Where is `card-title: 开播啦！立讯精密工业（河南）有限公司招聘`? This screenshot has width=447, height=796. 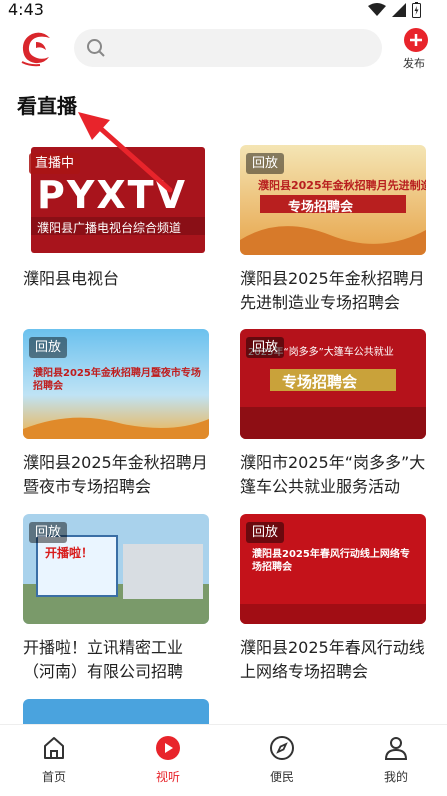
card-title: 开播啦！立讯精密工业（河南）有限公司招聘 is located at coordinates (103, 659).